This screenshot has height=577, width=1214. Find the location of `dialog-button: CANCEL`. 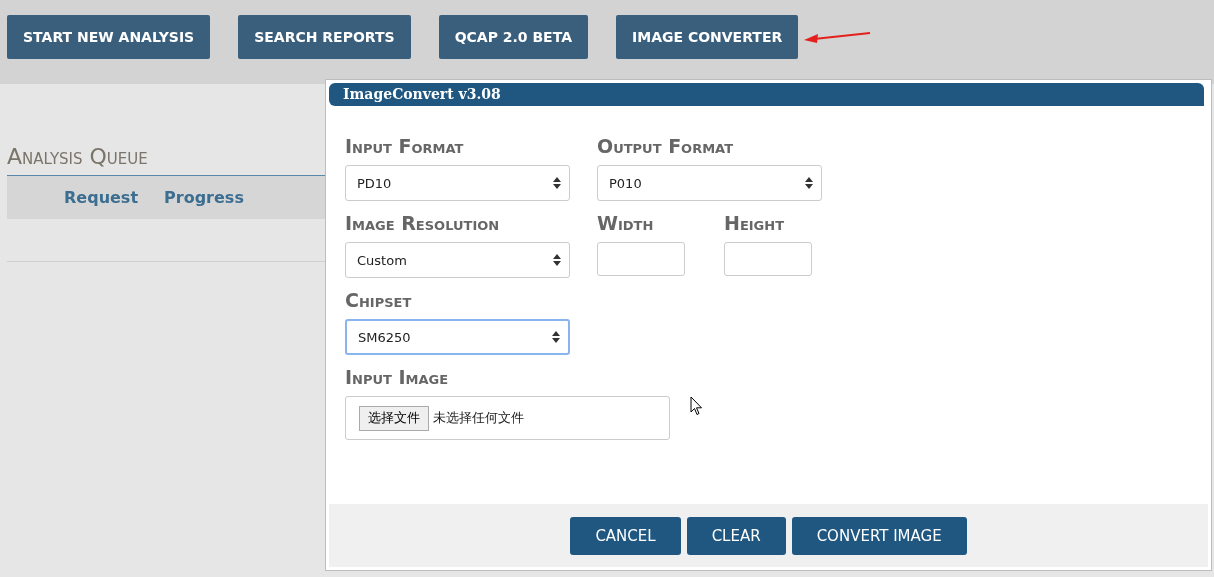

dialog-button: CANCEL is located at coordinates (625, 535).